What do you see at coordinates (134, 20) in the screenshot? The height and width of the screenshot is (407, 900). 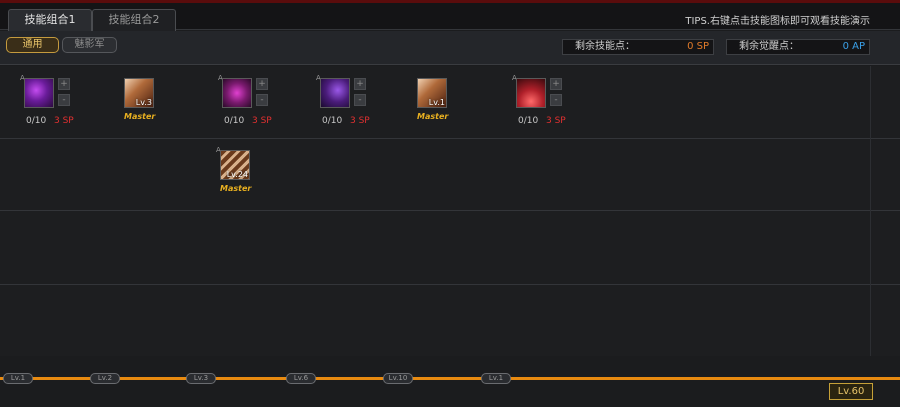 I see `tab-skill-set-2: 技能组合2` at bounding box center [134, 20].